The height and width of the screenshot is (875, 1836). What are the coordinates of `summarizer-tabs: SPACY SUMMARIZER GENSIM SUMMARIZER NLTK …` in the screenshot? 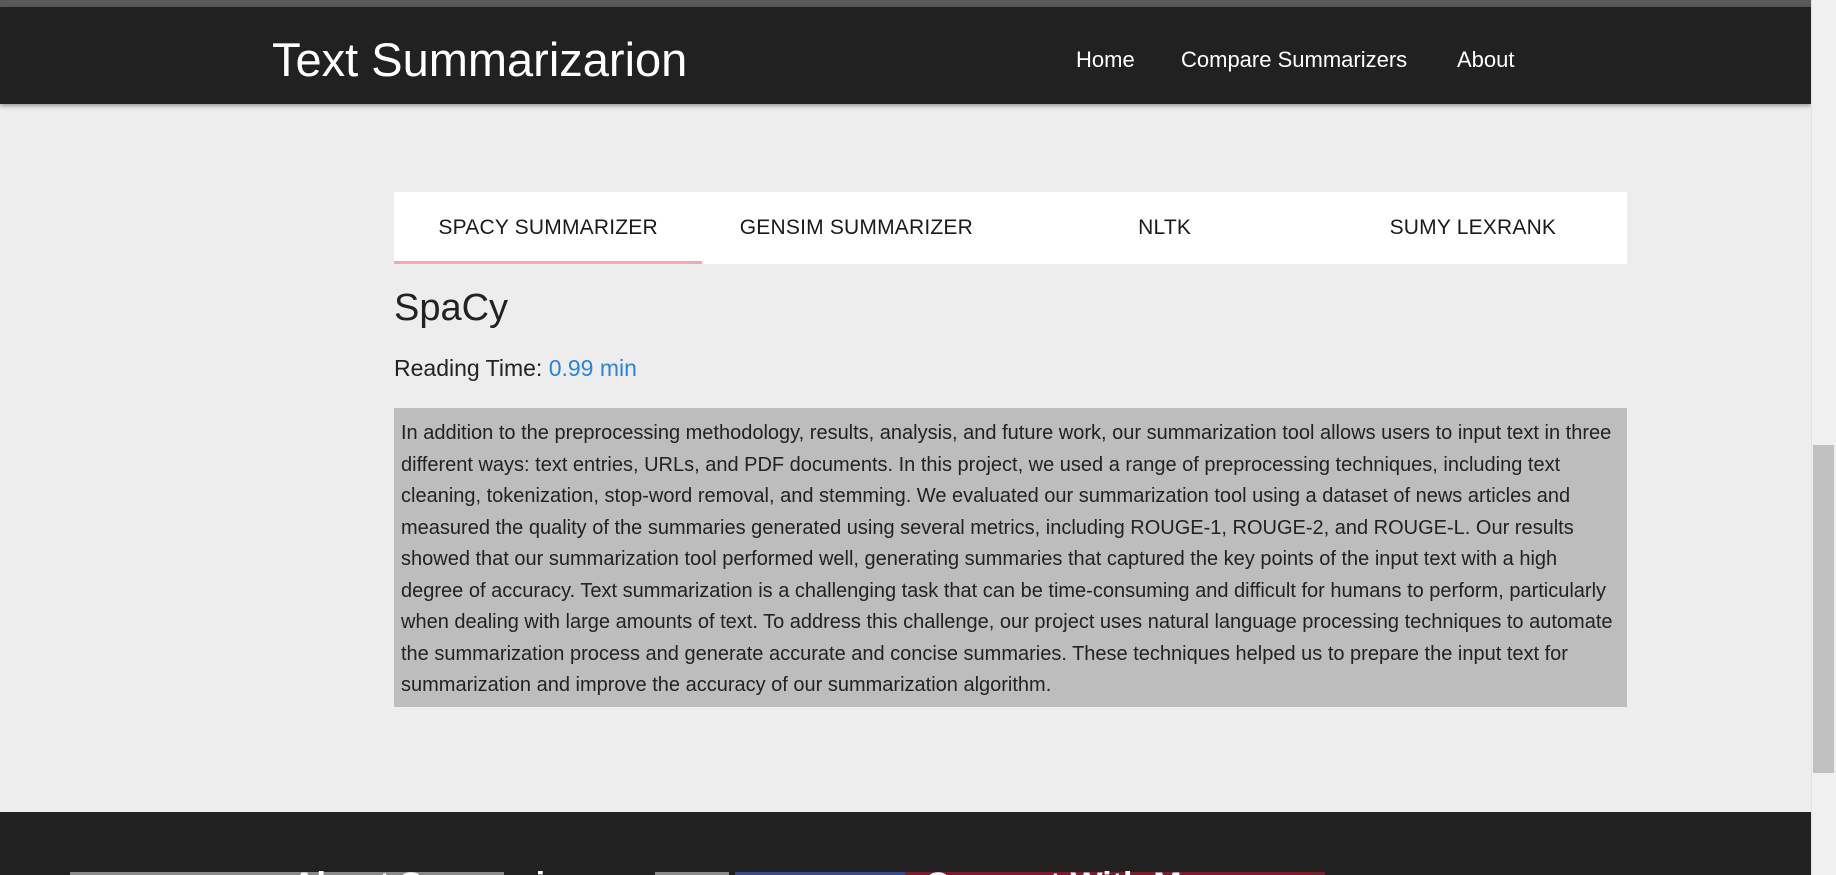 It's located at (1010, 228).